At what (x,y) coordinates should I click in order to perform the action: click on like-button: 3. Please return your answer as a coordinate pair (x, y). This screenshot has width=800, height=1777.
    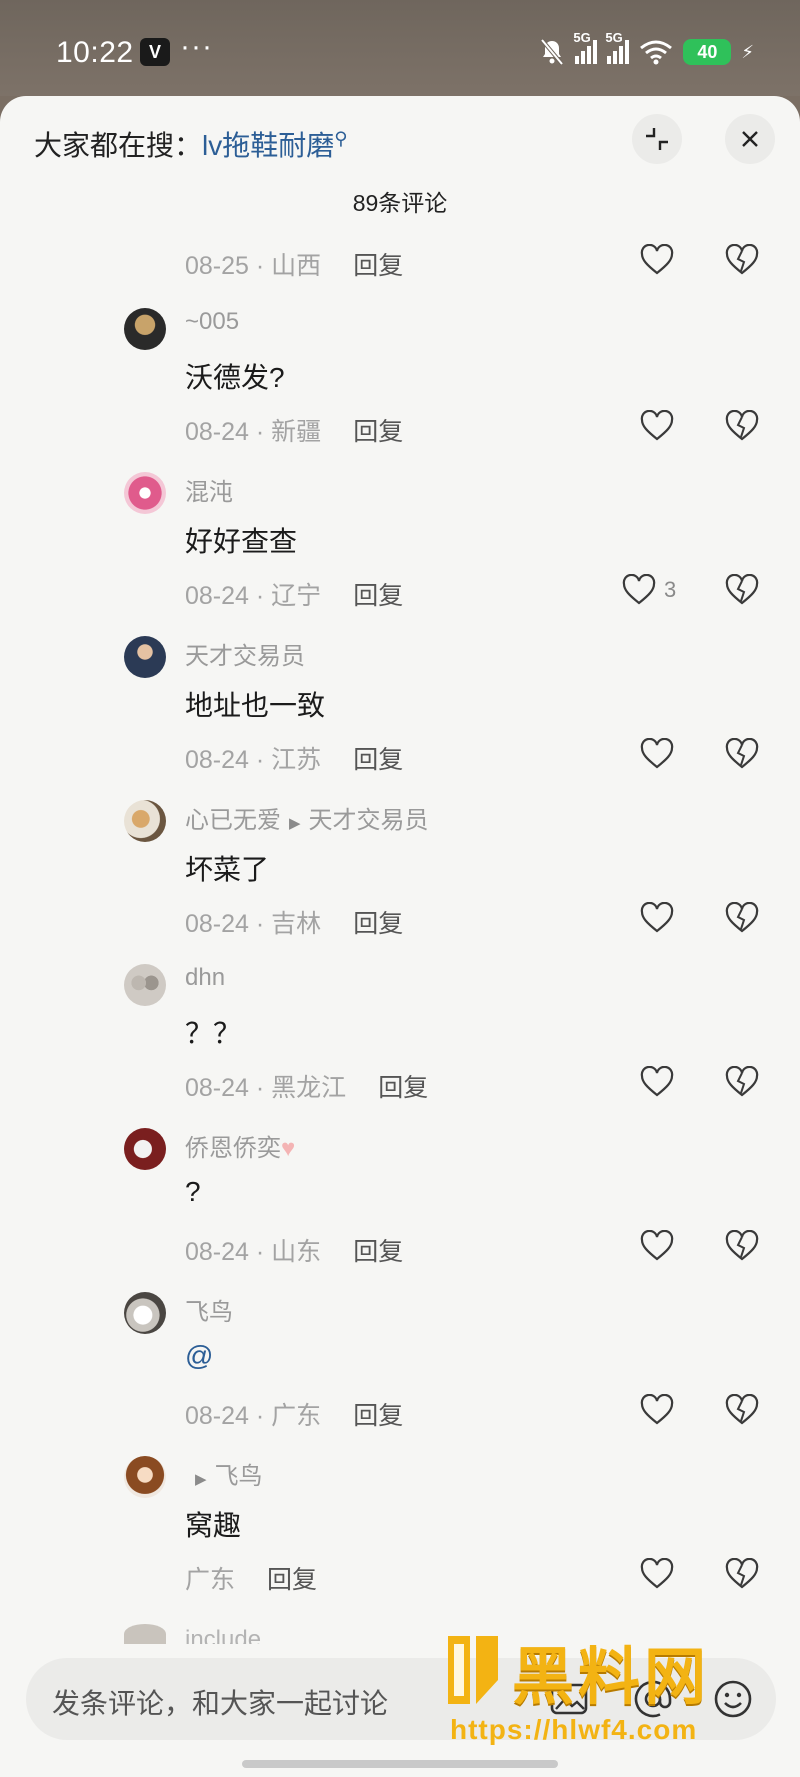
    Looking at the image, I should click on (649, 590).